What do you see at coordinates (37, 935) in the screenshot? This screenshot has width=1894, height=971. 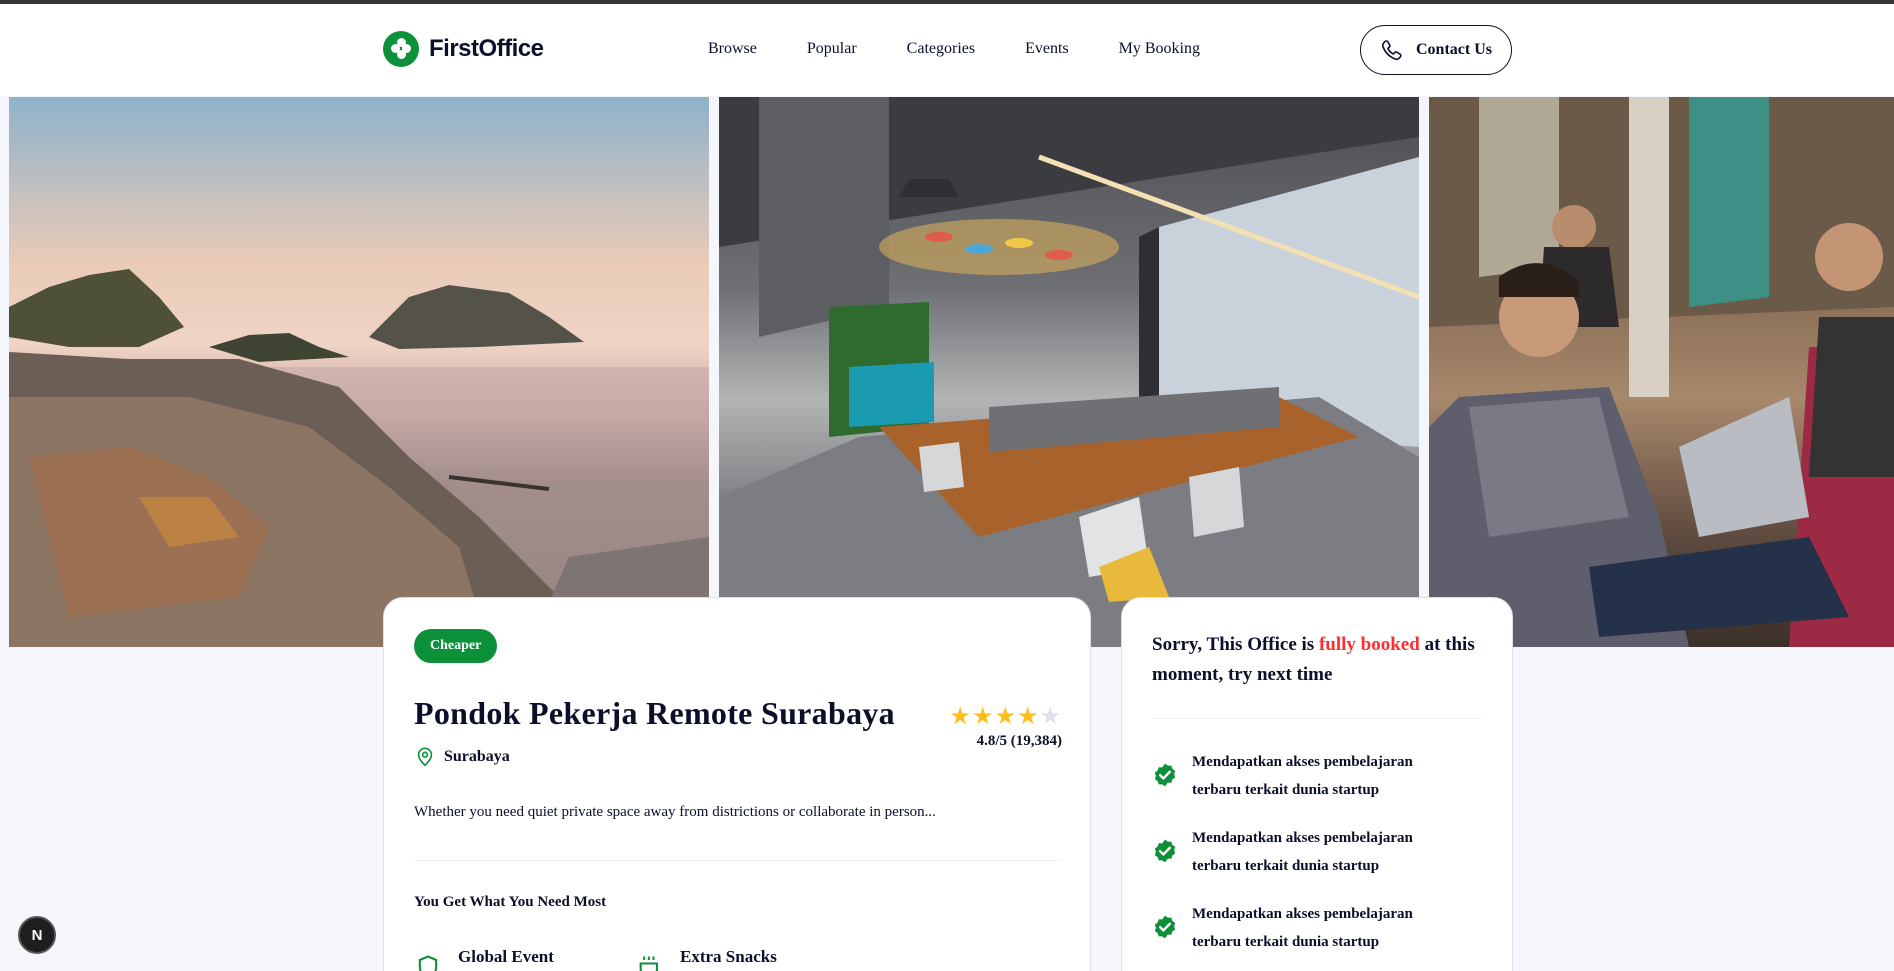 I see `dev-indicator-button: N` at bounding box center [37, 935].